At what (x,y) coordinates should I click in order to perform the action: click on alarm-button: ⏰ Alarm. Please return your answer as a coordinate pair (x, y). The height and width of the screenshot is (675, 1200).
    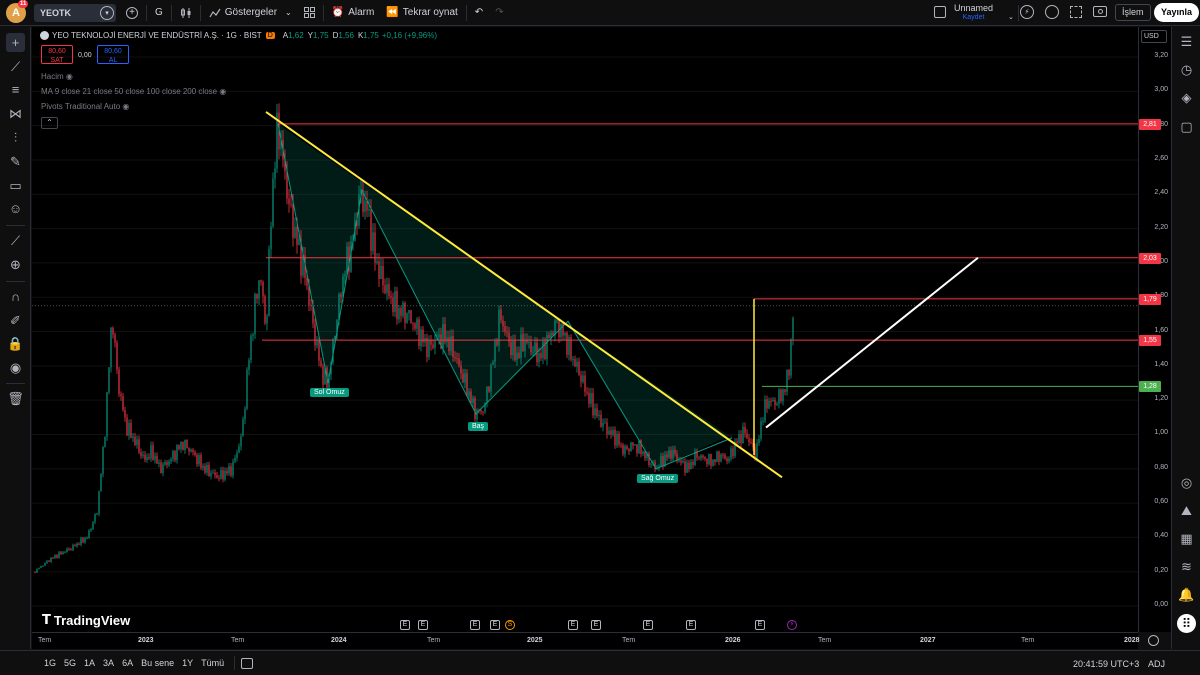
    Looking at the image, I should click on (353, 13).